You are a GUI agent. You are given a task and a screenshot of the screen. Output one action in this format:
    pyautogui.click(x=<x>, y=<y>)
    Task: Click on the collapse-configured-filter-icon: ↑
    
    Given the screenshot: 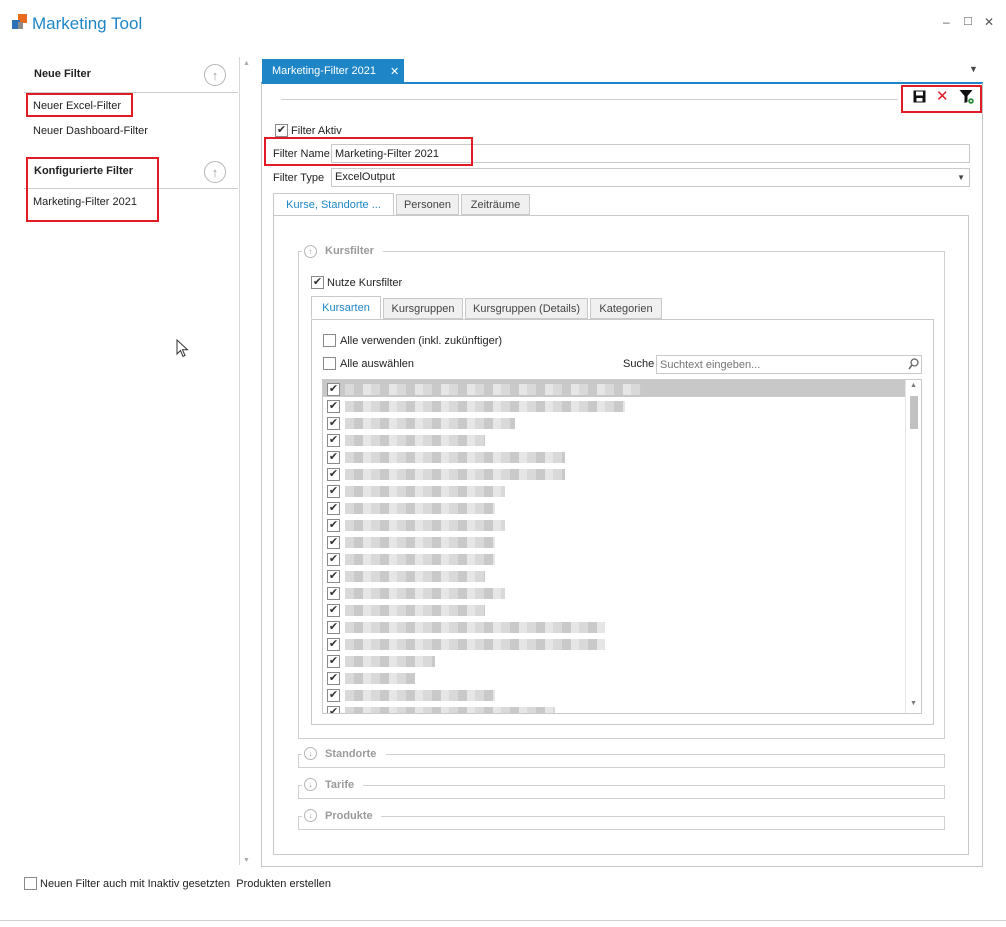 What is the action you would take?
    pyautogui.click(x=215, y=172)
    